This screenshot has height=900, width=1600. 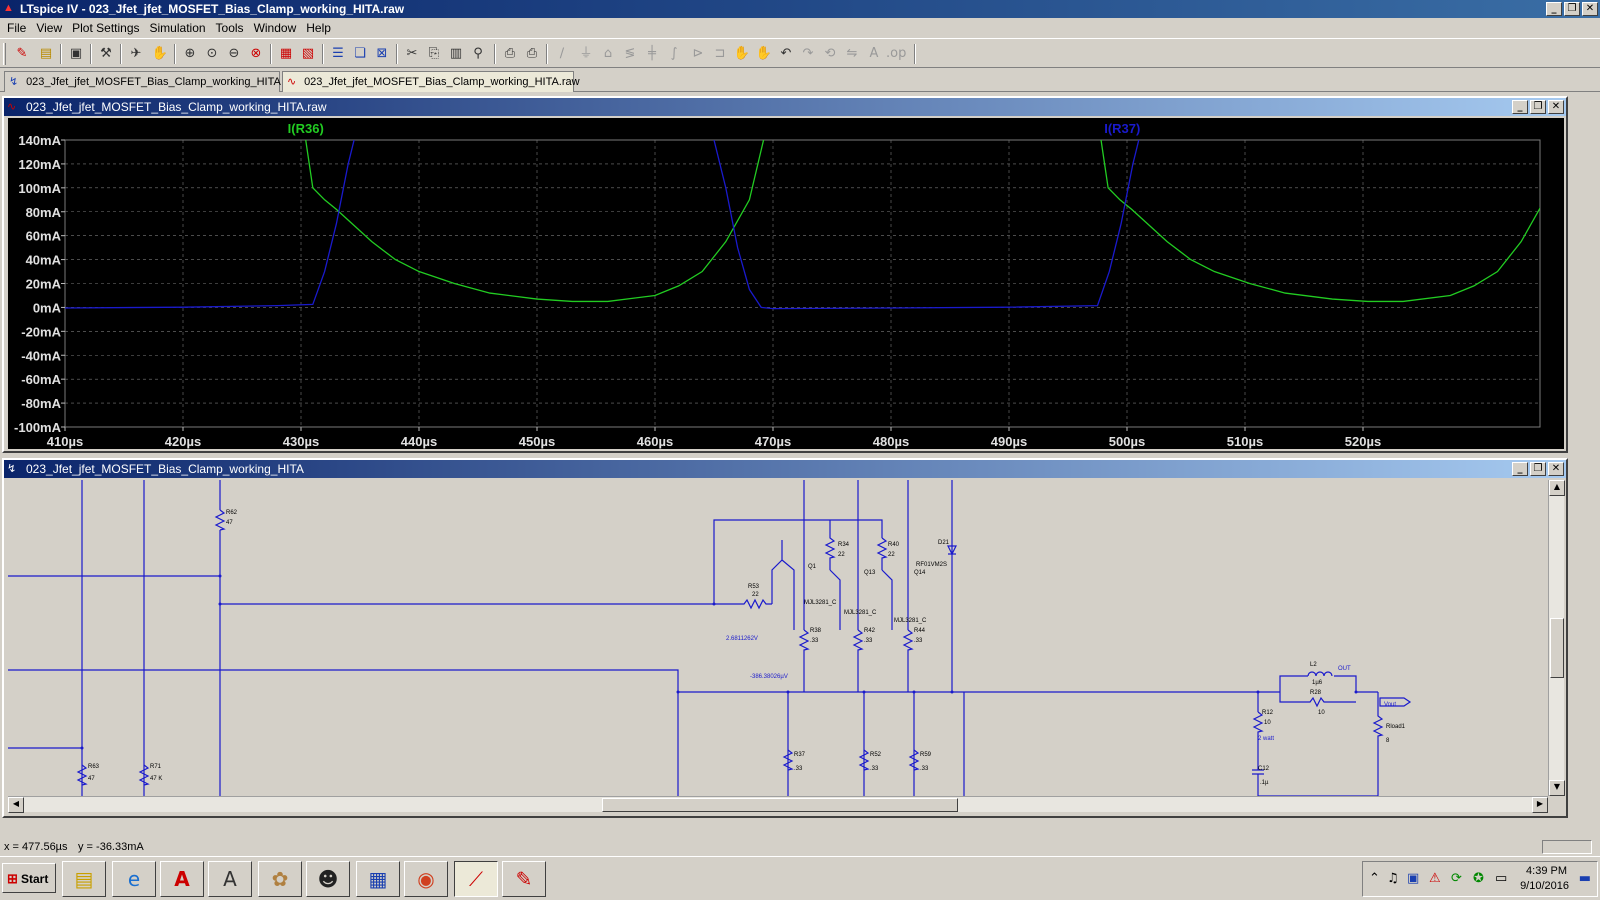 What do you see at coordinates (16, 28) in the screenshot?
I see `menu-file: File` at bounding box center [16, 28].